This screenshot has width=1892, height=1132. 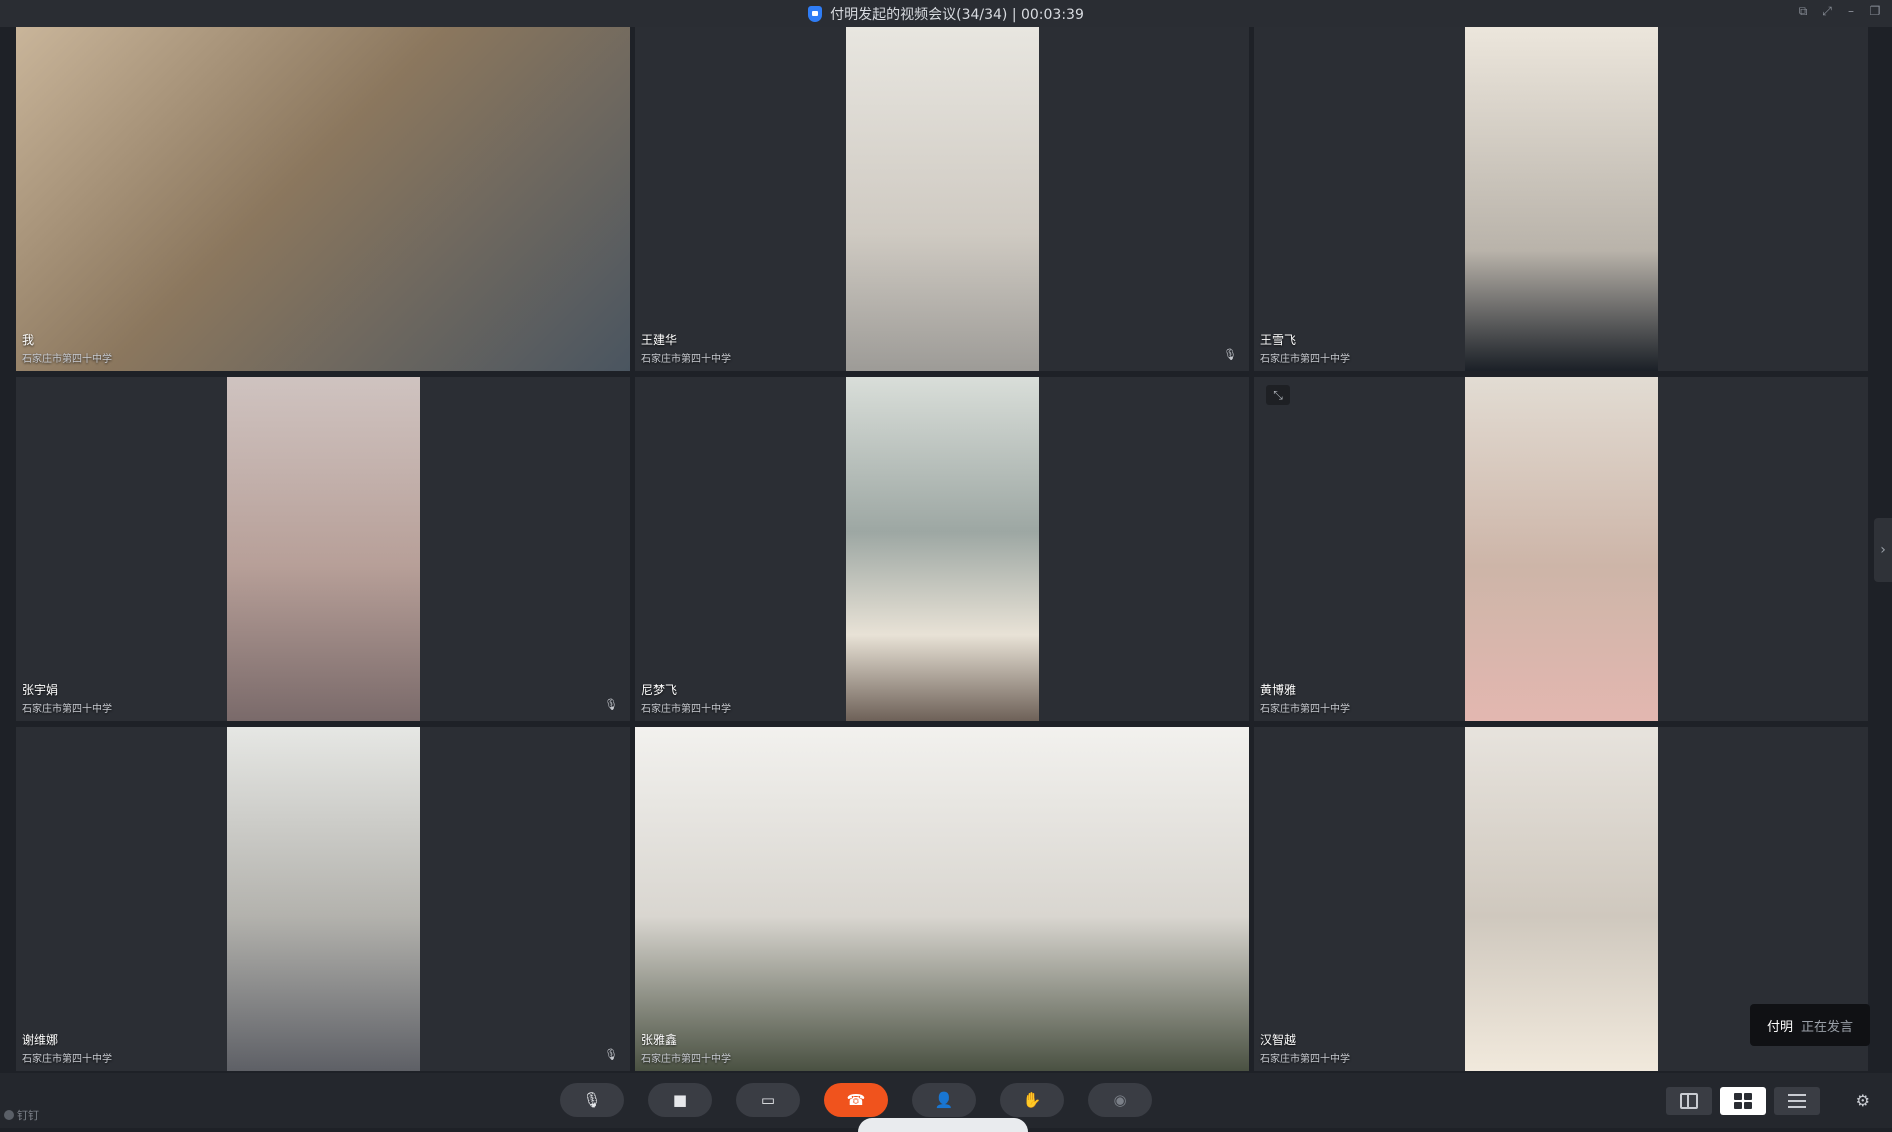 What do you see at coordinates (659, 1040) in the screenshot?
I see `participant-name: 张雅鑫` at bounding box center [659, 1040].